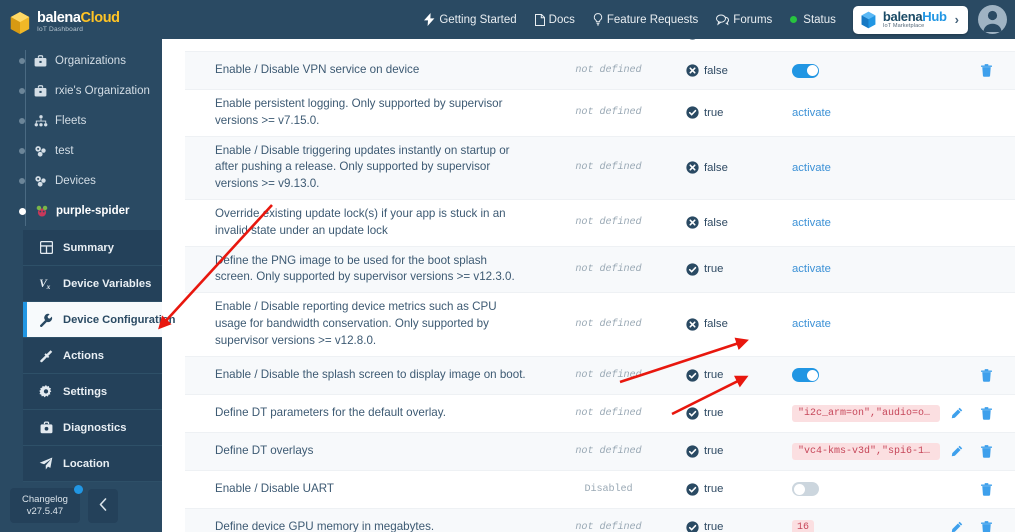 The width and height of the screenshot is (1015, 532). What do you see at coordinates (92, 356) in the screenshot?
I see `submenu-item-actions: Actions` at bounding box center [92, 356].